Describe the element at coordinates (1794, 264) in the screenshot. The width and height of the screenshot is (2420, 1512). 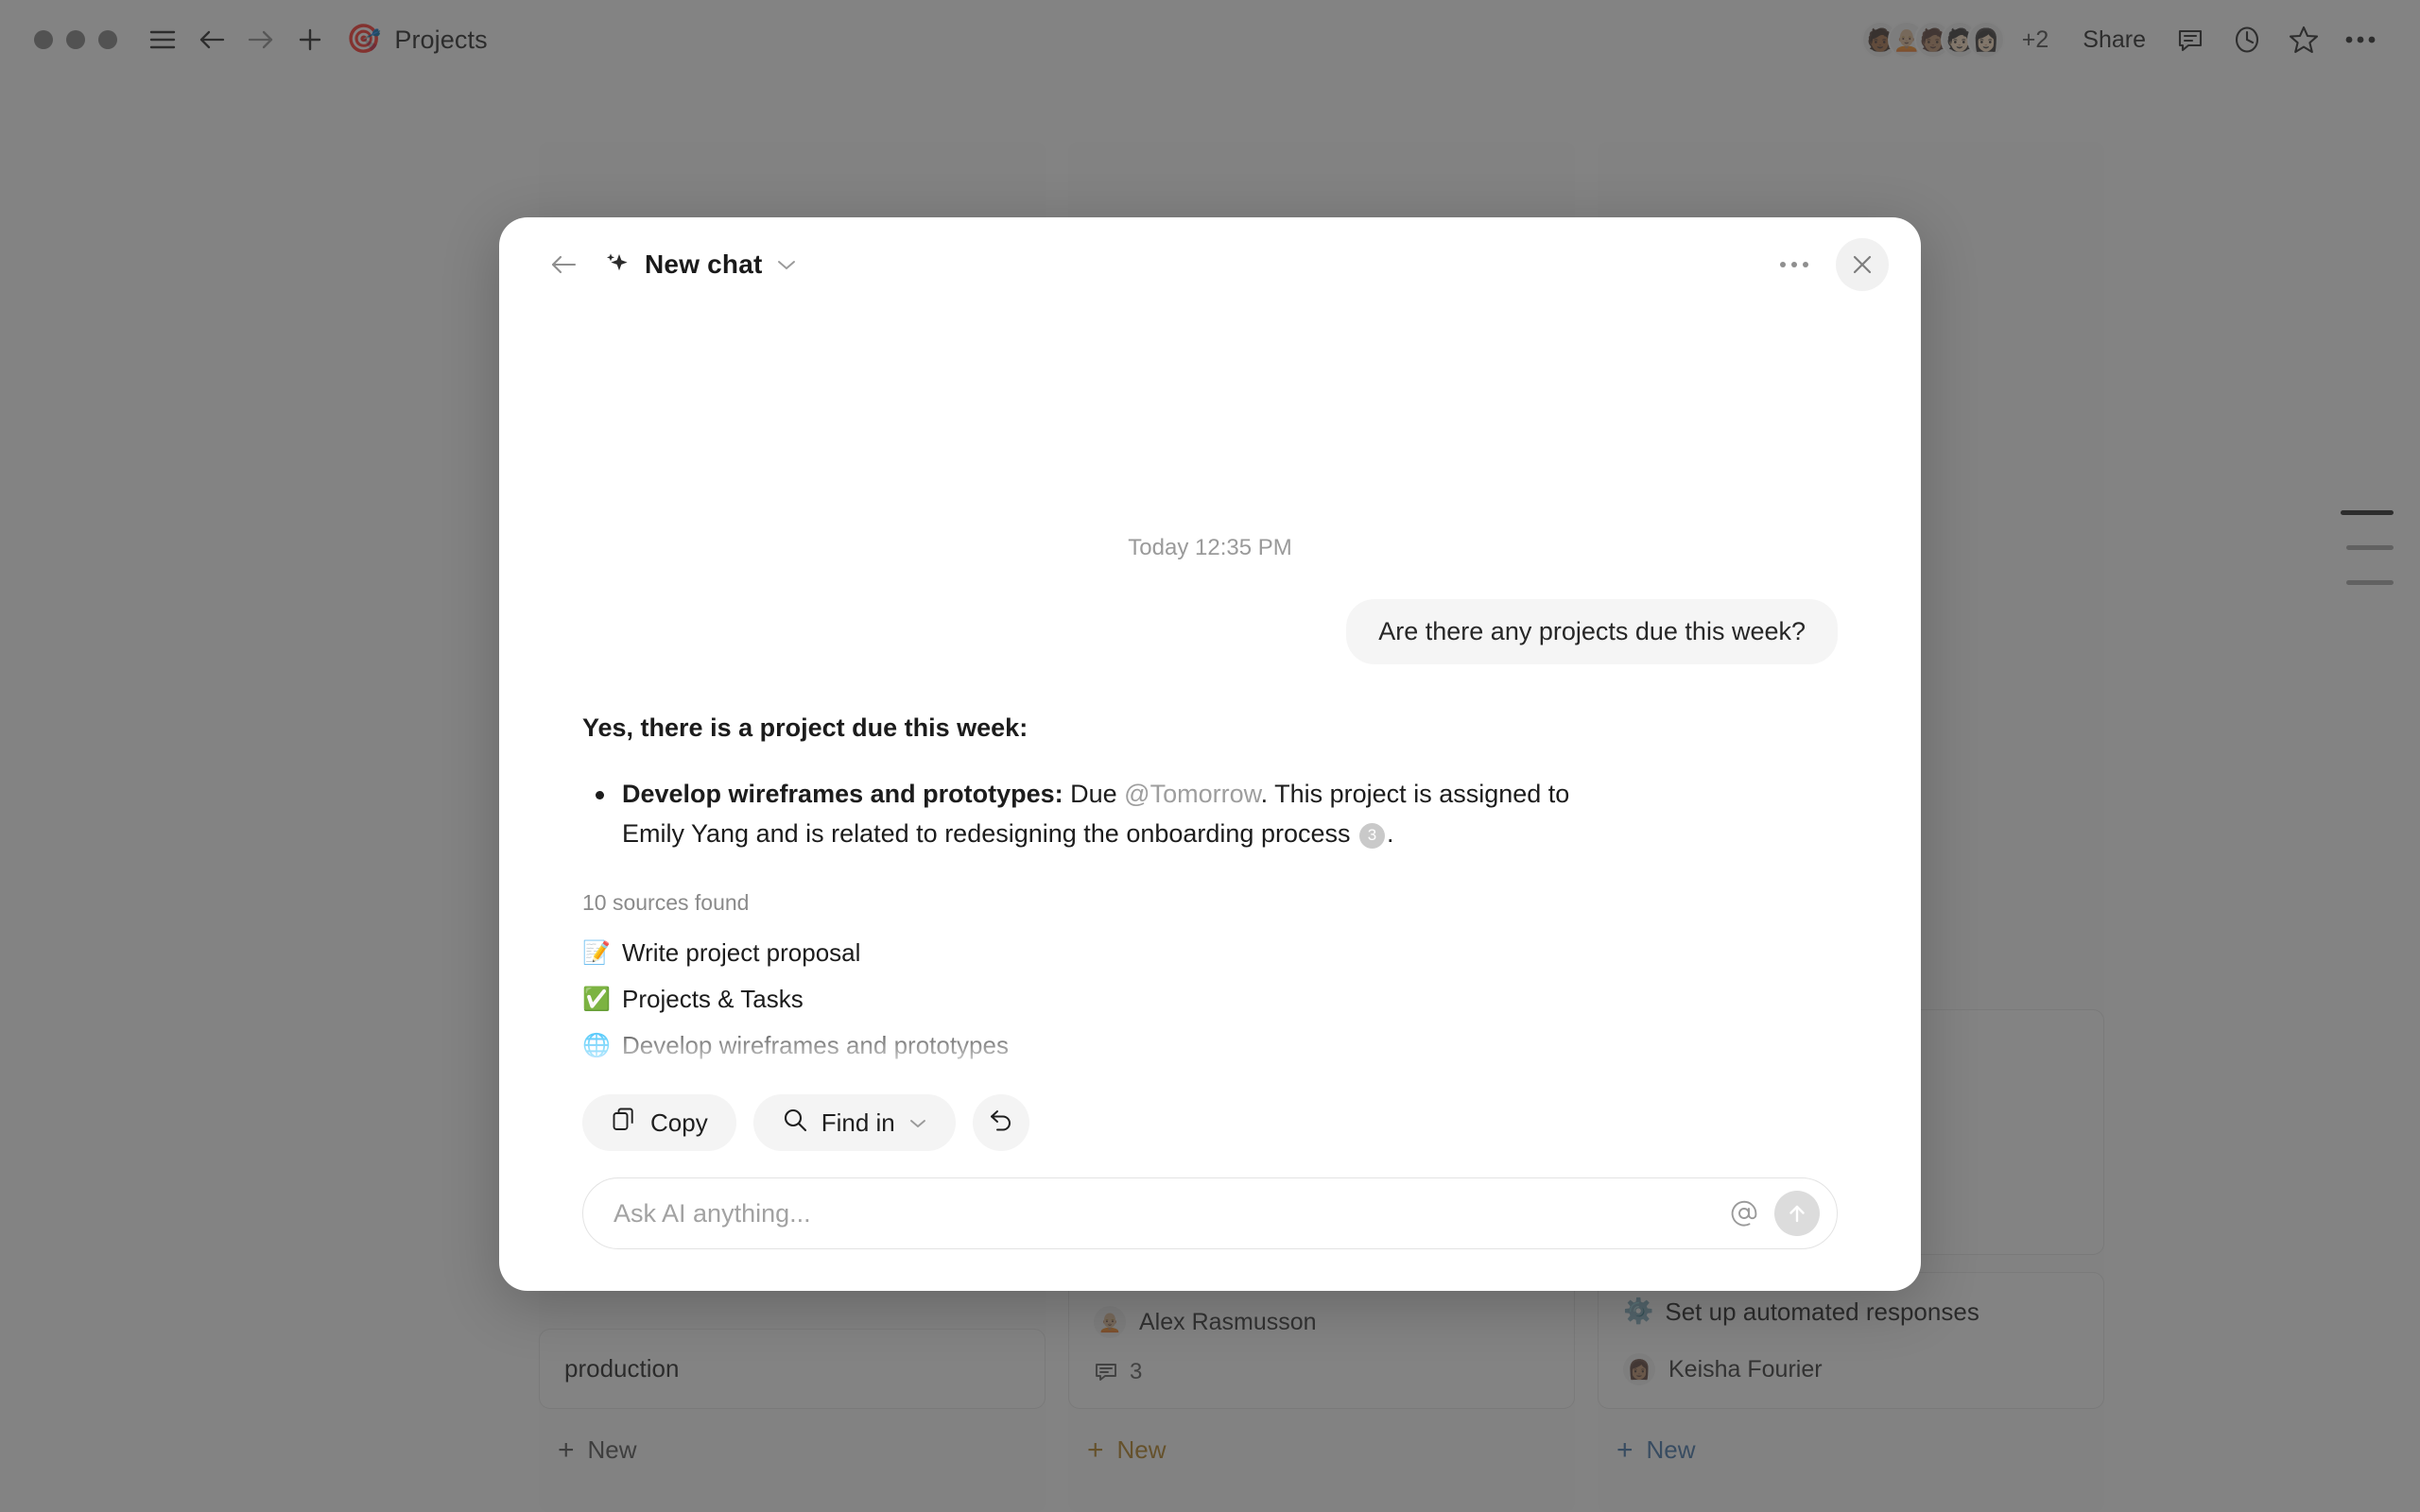
I see `ellipsis-icon` at that location.